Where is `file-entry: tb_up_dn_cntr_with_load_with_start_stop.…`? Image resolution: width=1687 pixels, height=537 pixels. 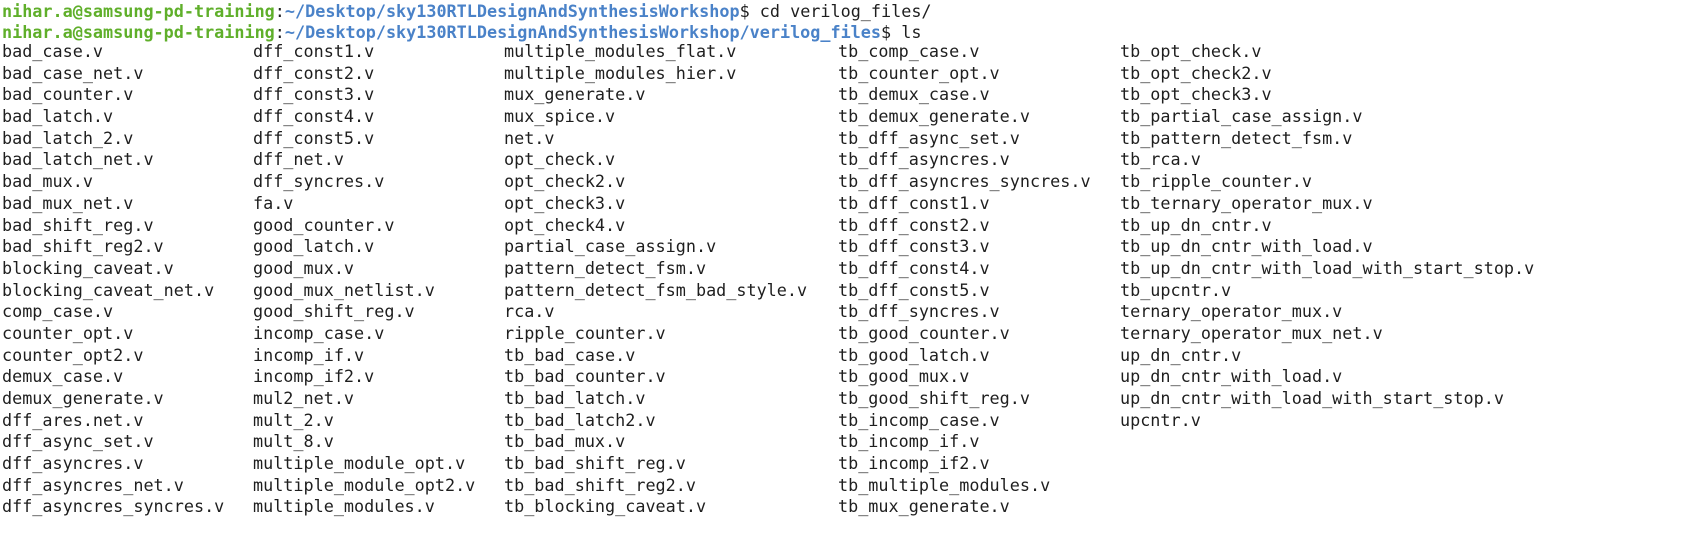
file-entry: tb_up_dn_cntr_with_load_with_start_stop.… is located at coordinates (1327, 267).